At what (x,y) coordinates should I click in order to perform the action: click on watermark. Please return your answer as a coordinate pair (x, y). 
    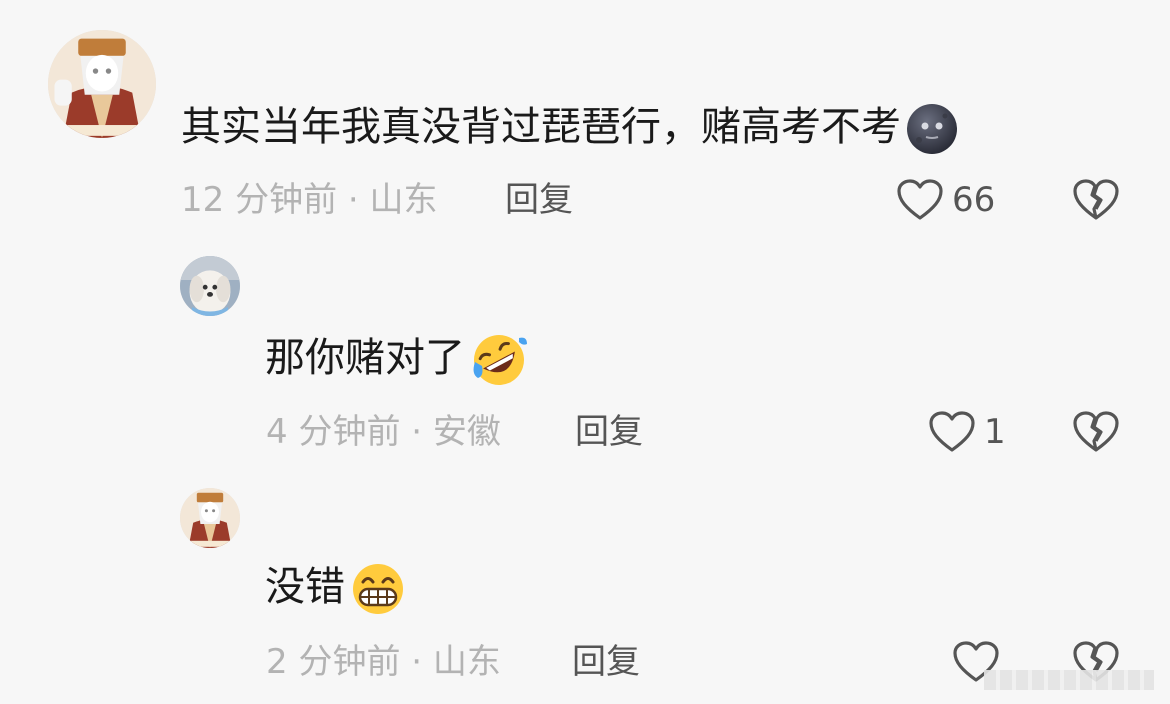
    Looking at the image, I should click on (1069, 680).